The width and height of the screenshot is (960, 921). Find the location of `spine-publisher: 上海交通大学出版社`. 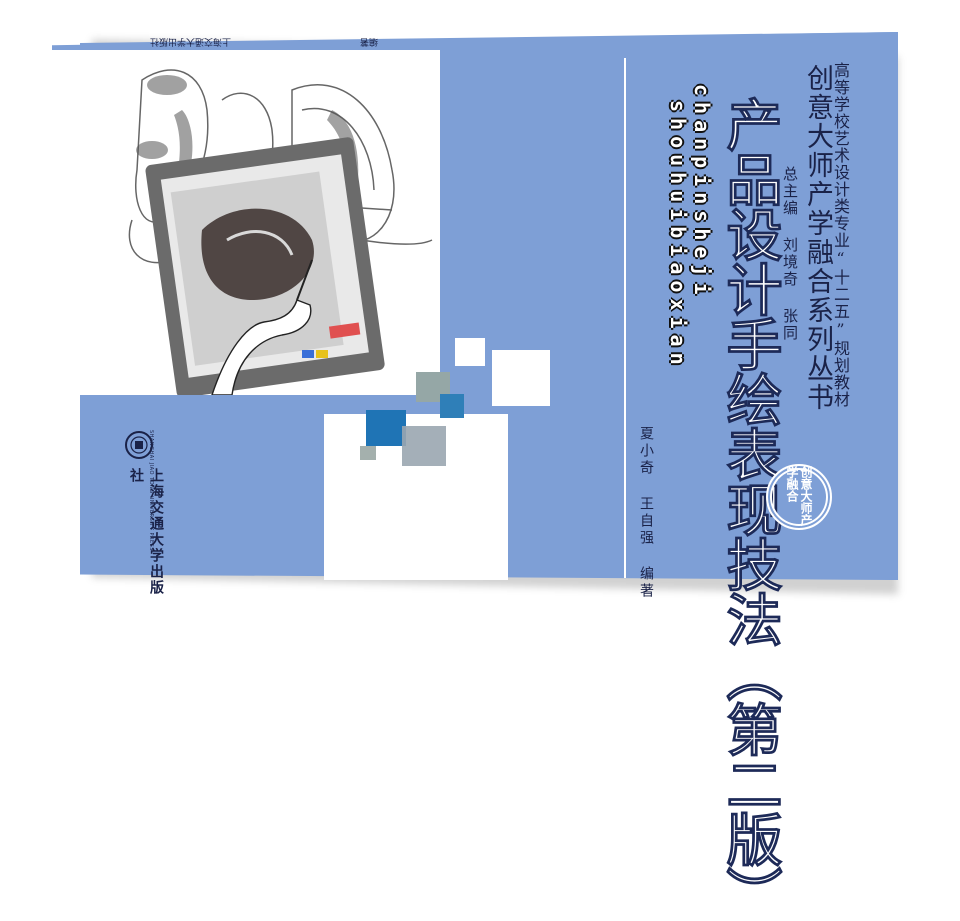

spine-publisher: 上海交通大学出版社 is located at coordinates (191, 41).